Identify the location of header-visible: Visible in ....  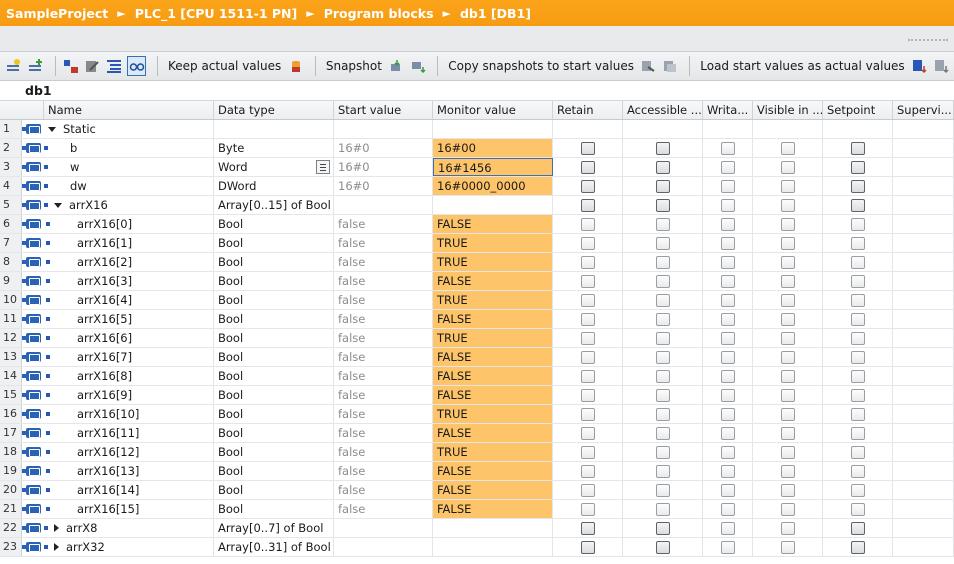
(788, 110).